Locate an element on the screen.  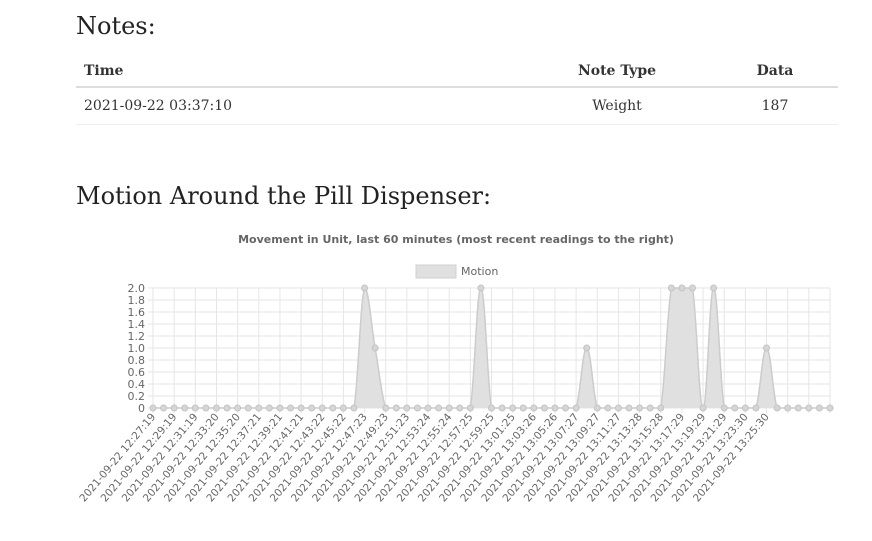
y-tick-label: 0.8 is located at coordinates (137, 360).